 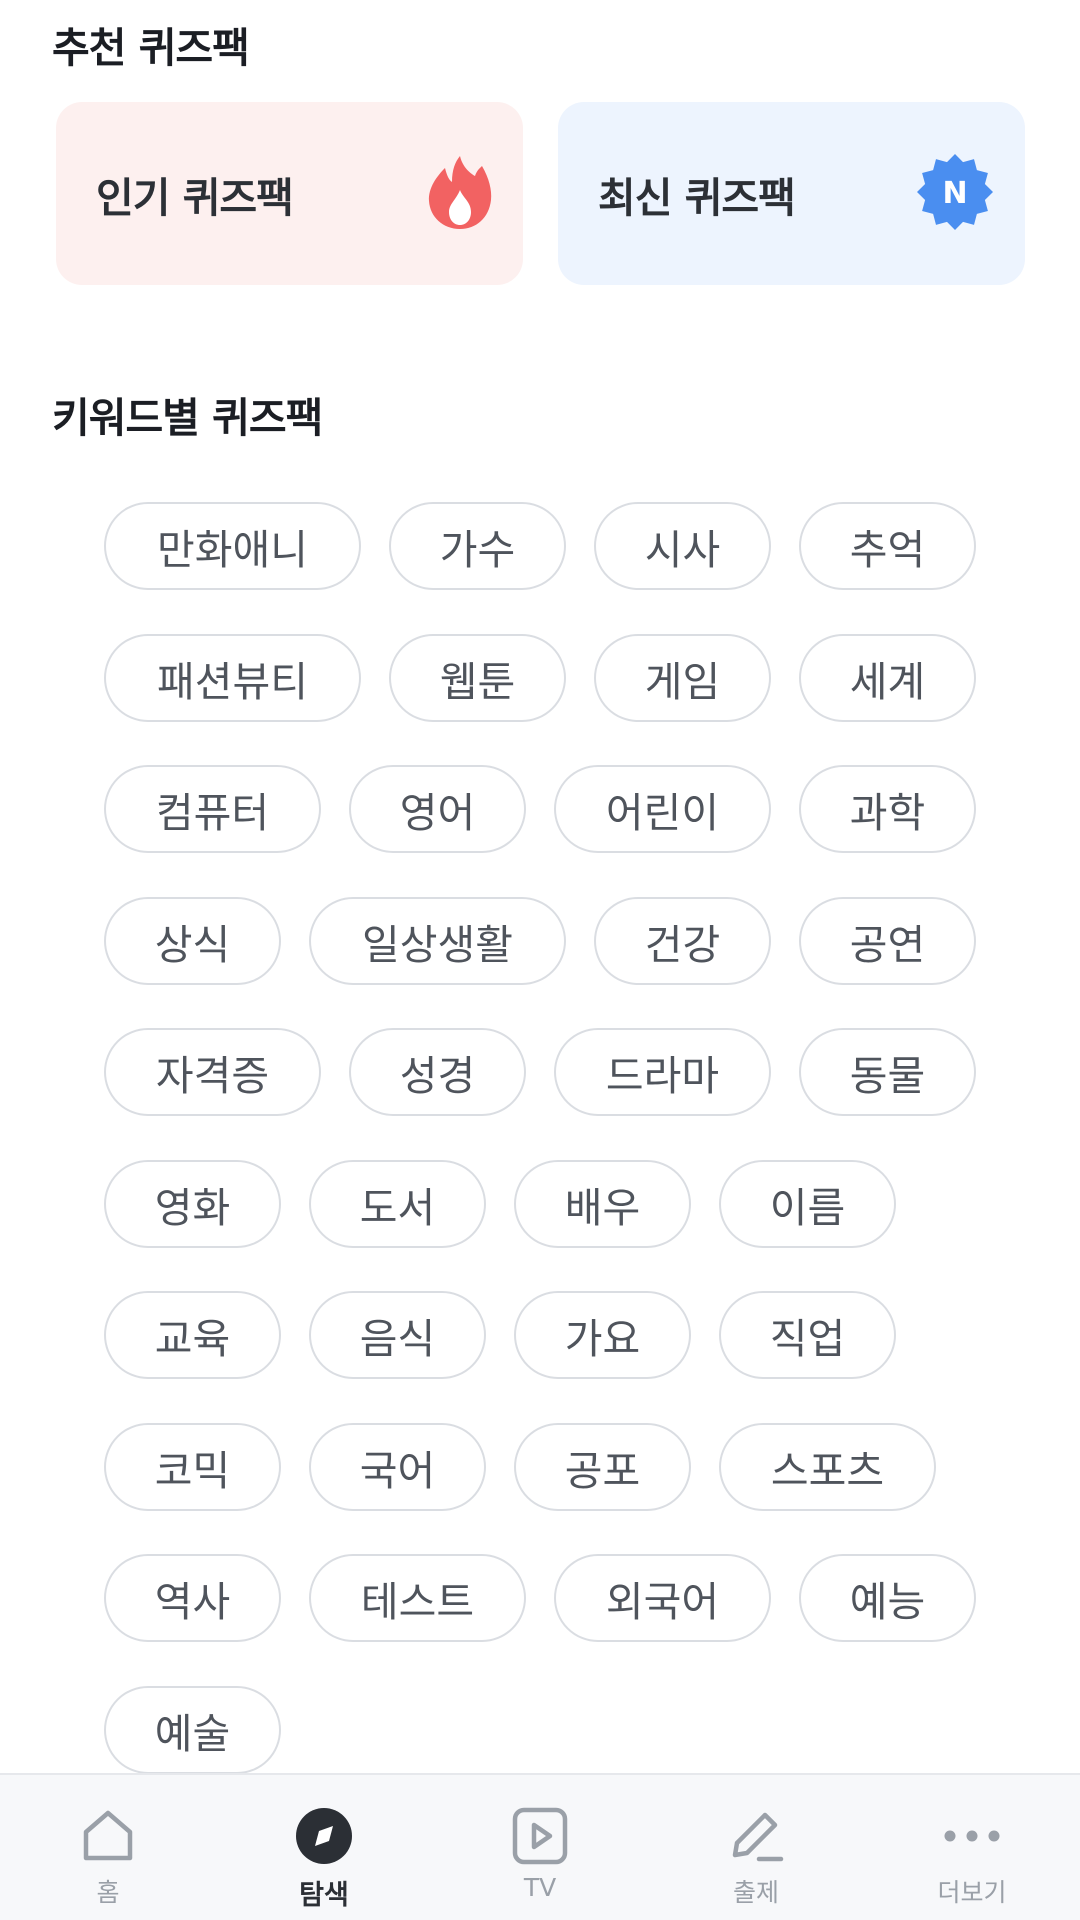 I want to click on keyword-chip: 일상생활, so click(x=437, y=940).